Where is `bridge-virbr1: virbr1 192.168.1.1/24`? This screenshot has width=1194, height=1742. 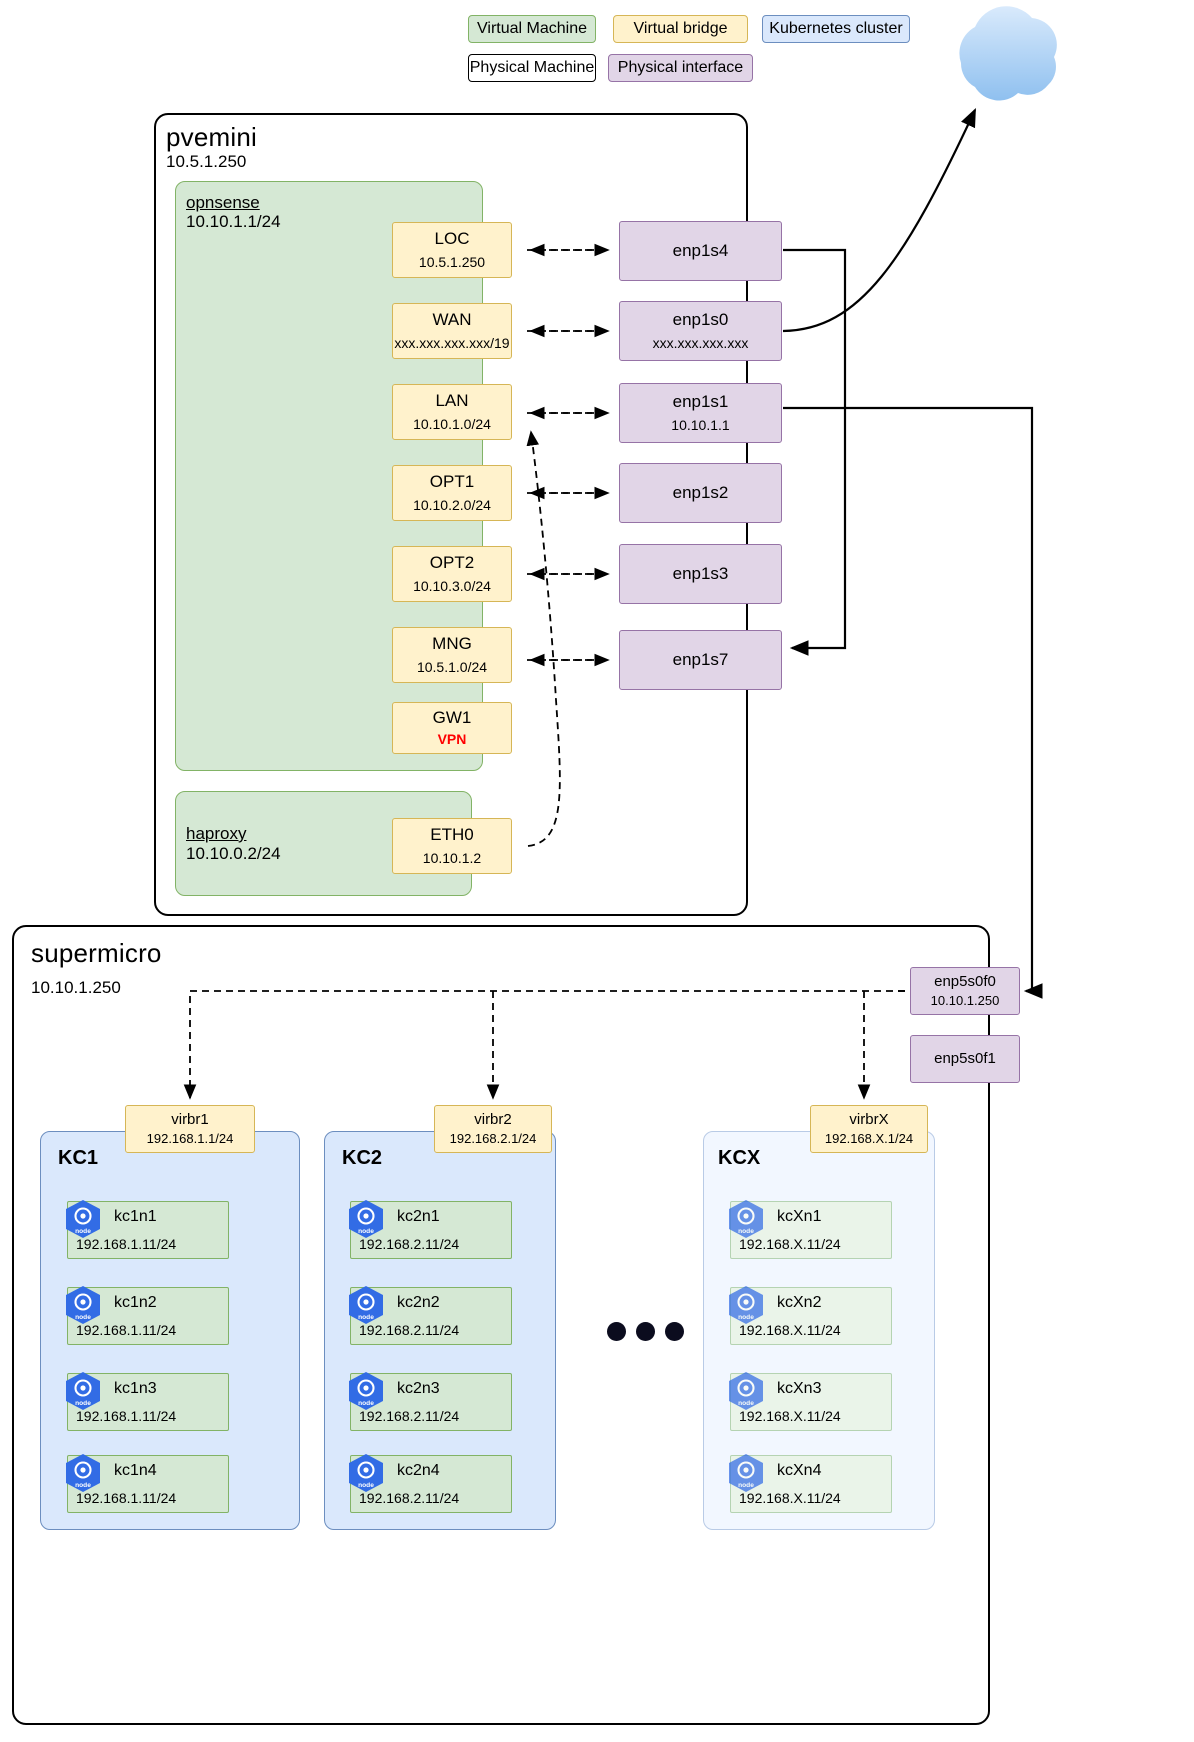 bridge-virbr1: virbr1 192.168.1.1/24 is located at coordinates (190, 1129).